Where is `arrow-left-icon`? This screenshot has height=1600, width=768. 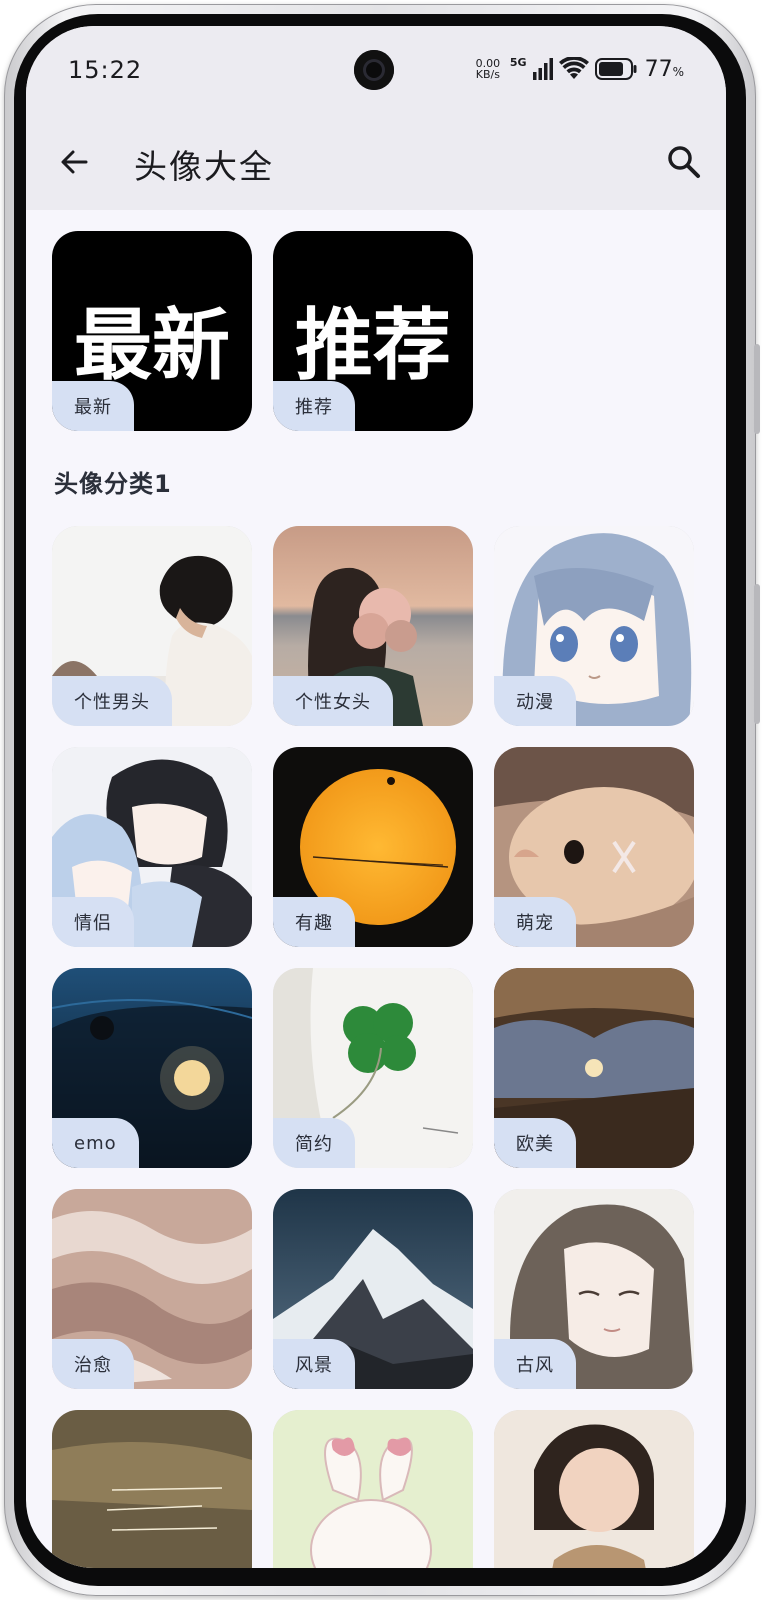 arrow-left-icon is located at coordinates (74, 162).